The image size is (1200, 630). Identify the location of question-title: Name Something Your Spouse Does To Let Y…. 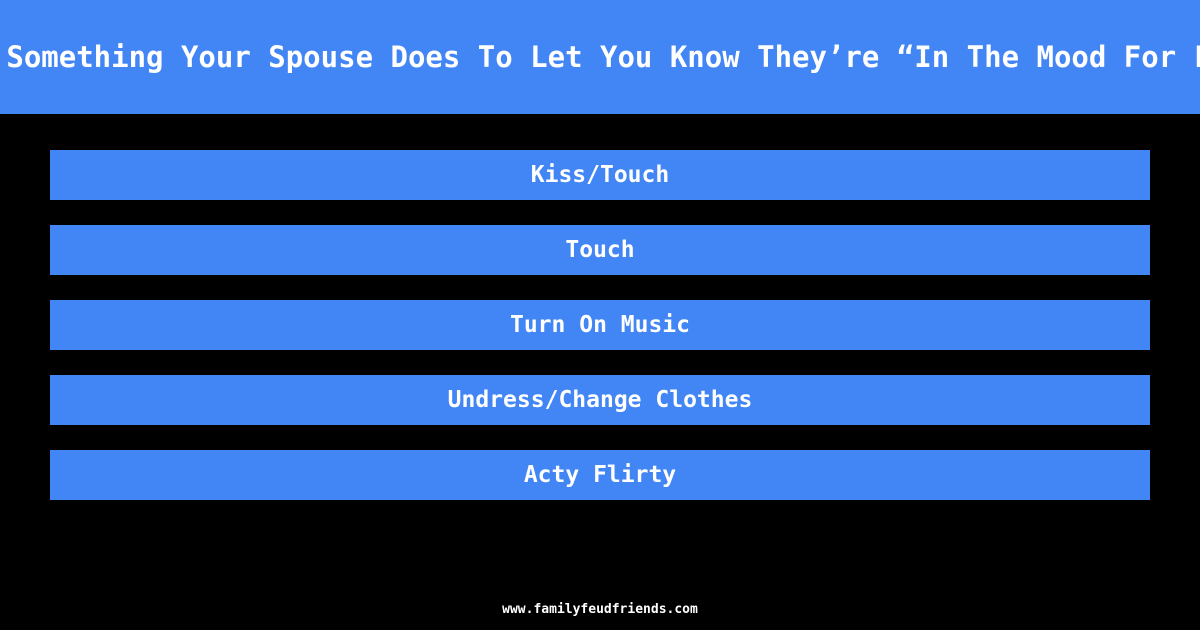
(600, 57).